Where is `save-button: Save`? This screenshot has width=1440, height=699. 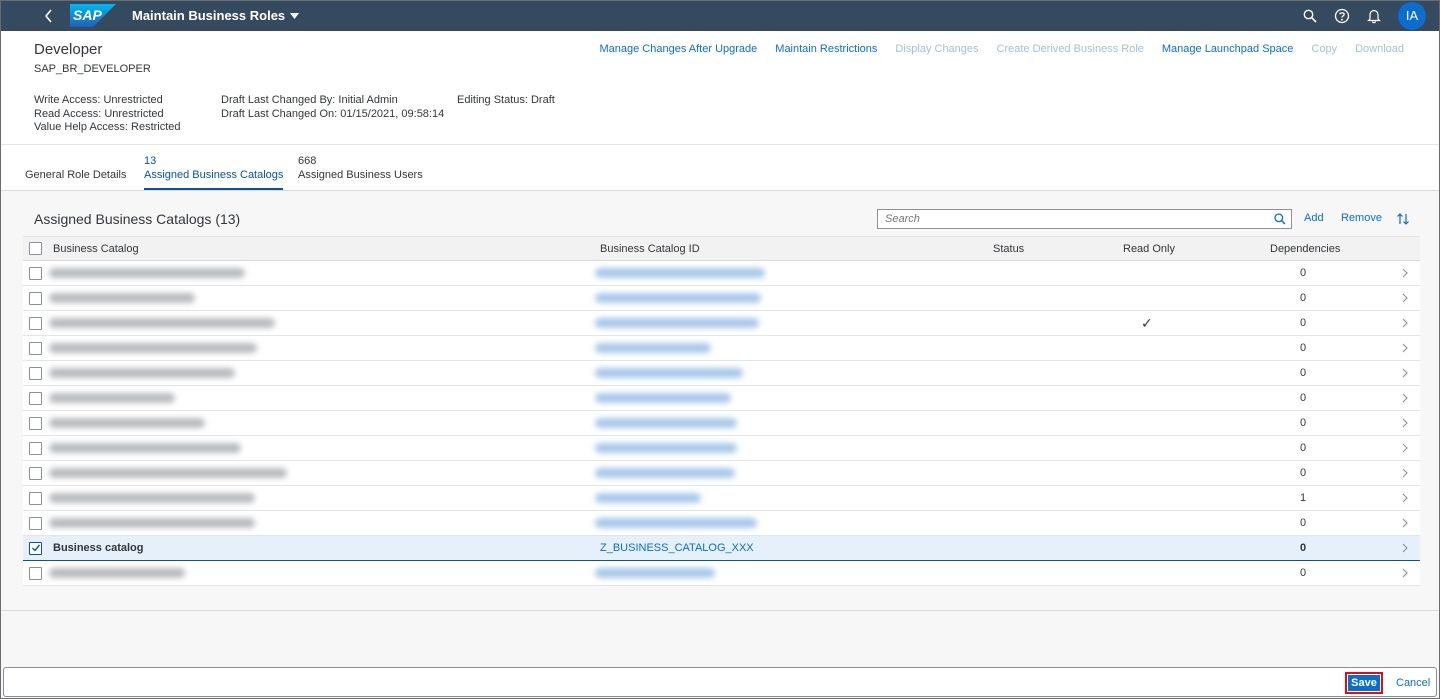
save-button: Save is located at coordinates (1364, 683).